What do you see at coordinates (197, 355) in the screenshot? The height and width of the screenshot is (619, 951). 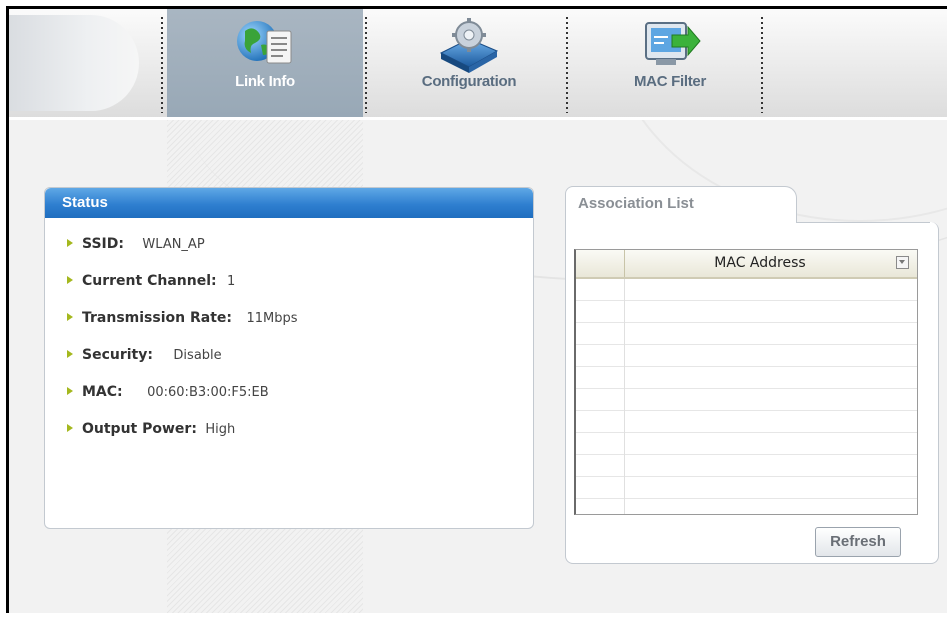 I see `security-value: Disable` at bounding box center [197, 355].